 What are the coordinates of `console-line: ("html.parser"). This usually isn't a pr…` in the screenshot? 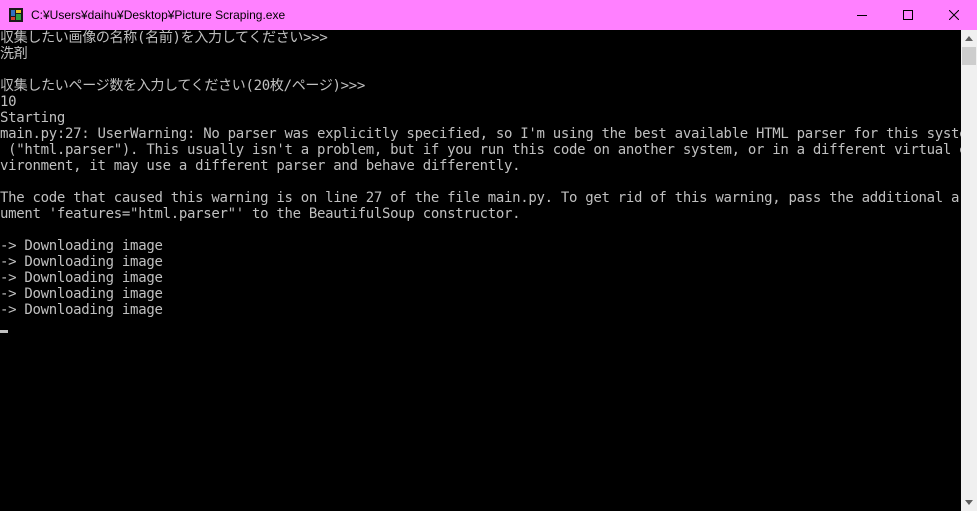 It's located at (480, 150).